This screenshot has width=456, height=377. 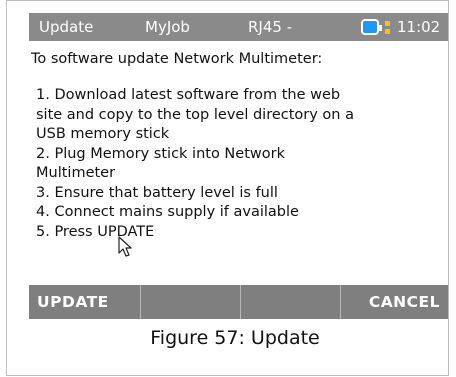 I want to click on softkey-bar: UPDATE CANCEL, so click(x=238, y=302).